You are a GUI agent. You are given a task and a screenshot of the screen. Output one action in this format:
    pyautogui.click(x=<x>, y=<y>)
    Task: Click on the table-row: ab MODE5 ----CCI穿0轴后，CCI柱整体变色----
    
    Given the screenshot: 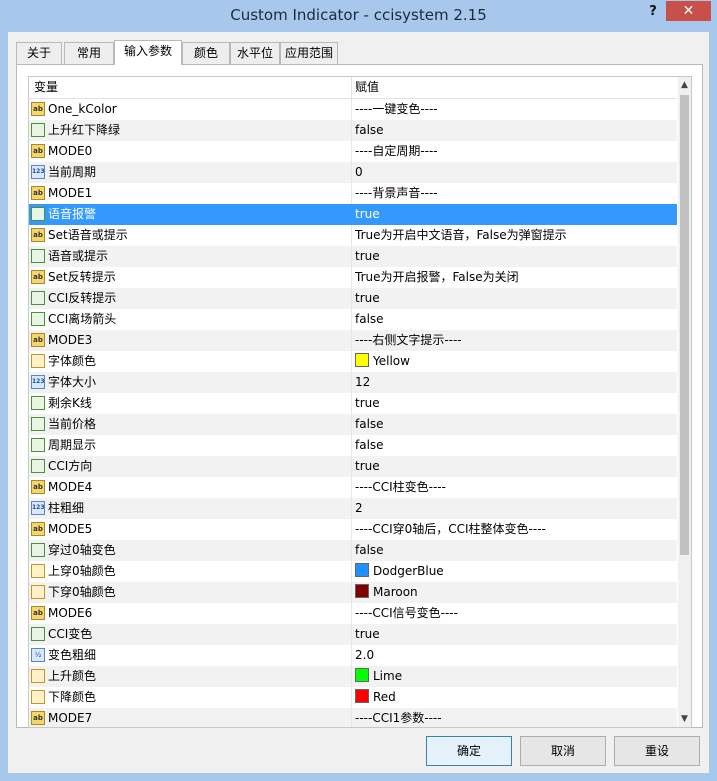 What is the action you would take?
    pyautogui.click(x=353, y=529)
    